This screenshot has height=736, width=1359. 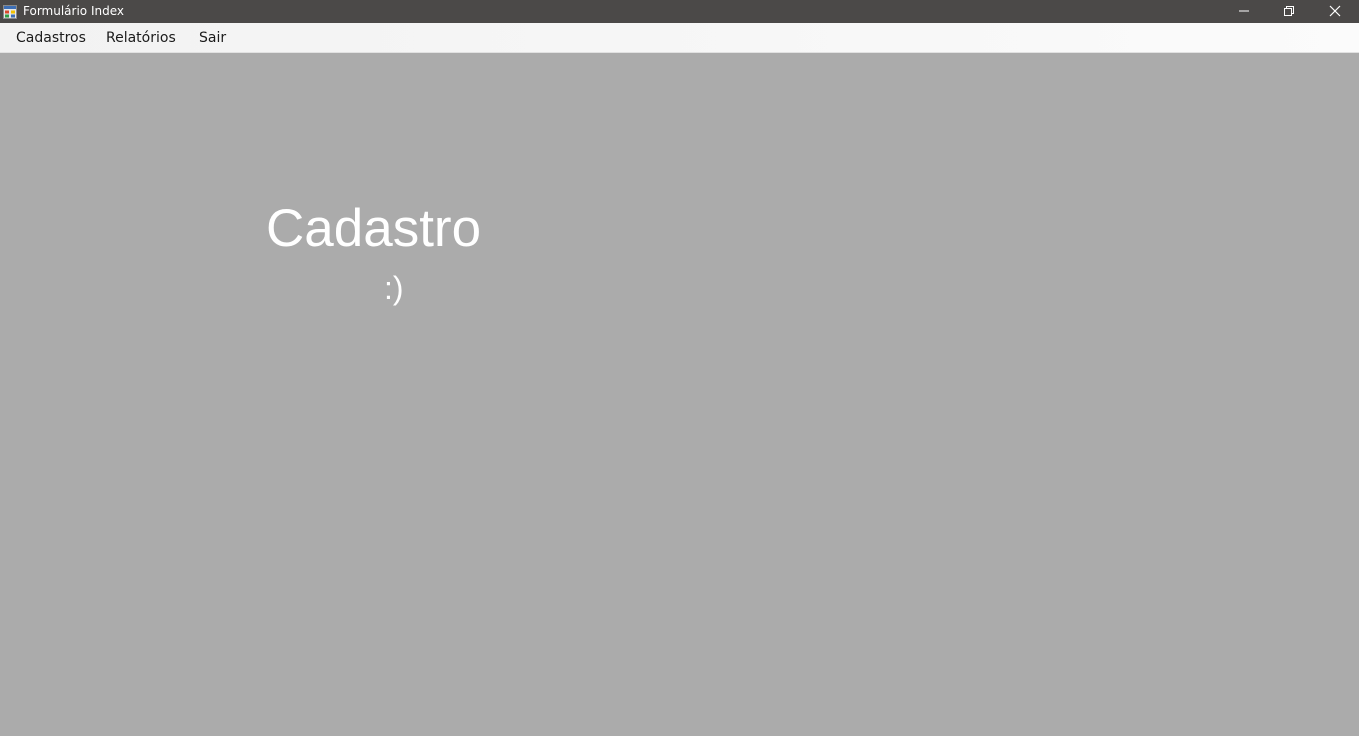 I want to click on restore-button, so click(x=1289, y=11).